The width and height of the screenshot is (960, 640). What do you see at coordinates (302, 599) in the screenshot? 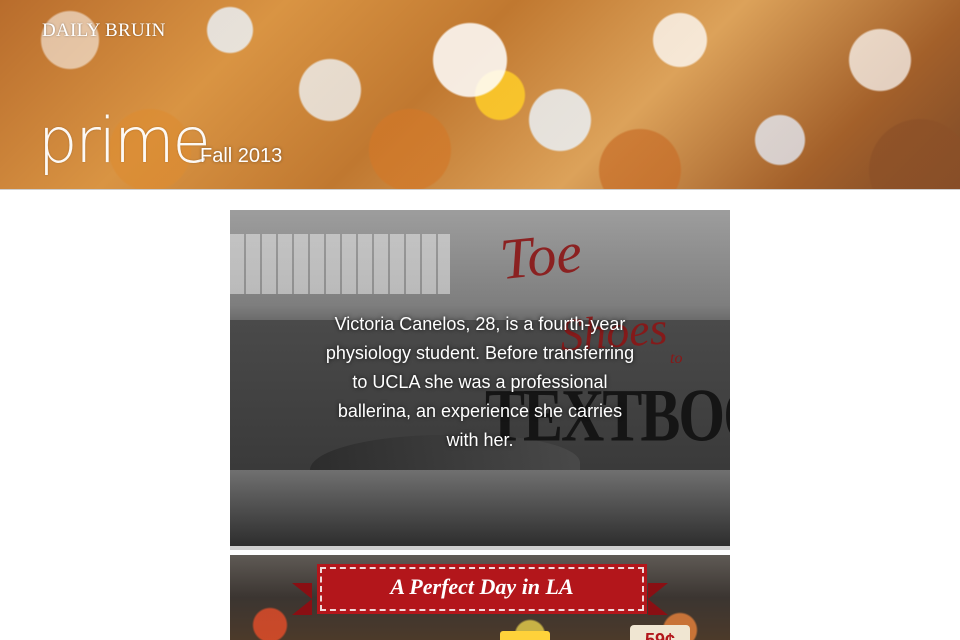
I see `banner-ribbon-left` at bounding box center [302, 599].